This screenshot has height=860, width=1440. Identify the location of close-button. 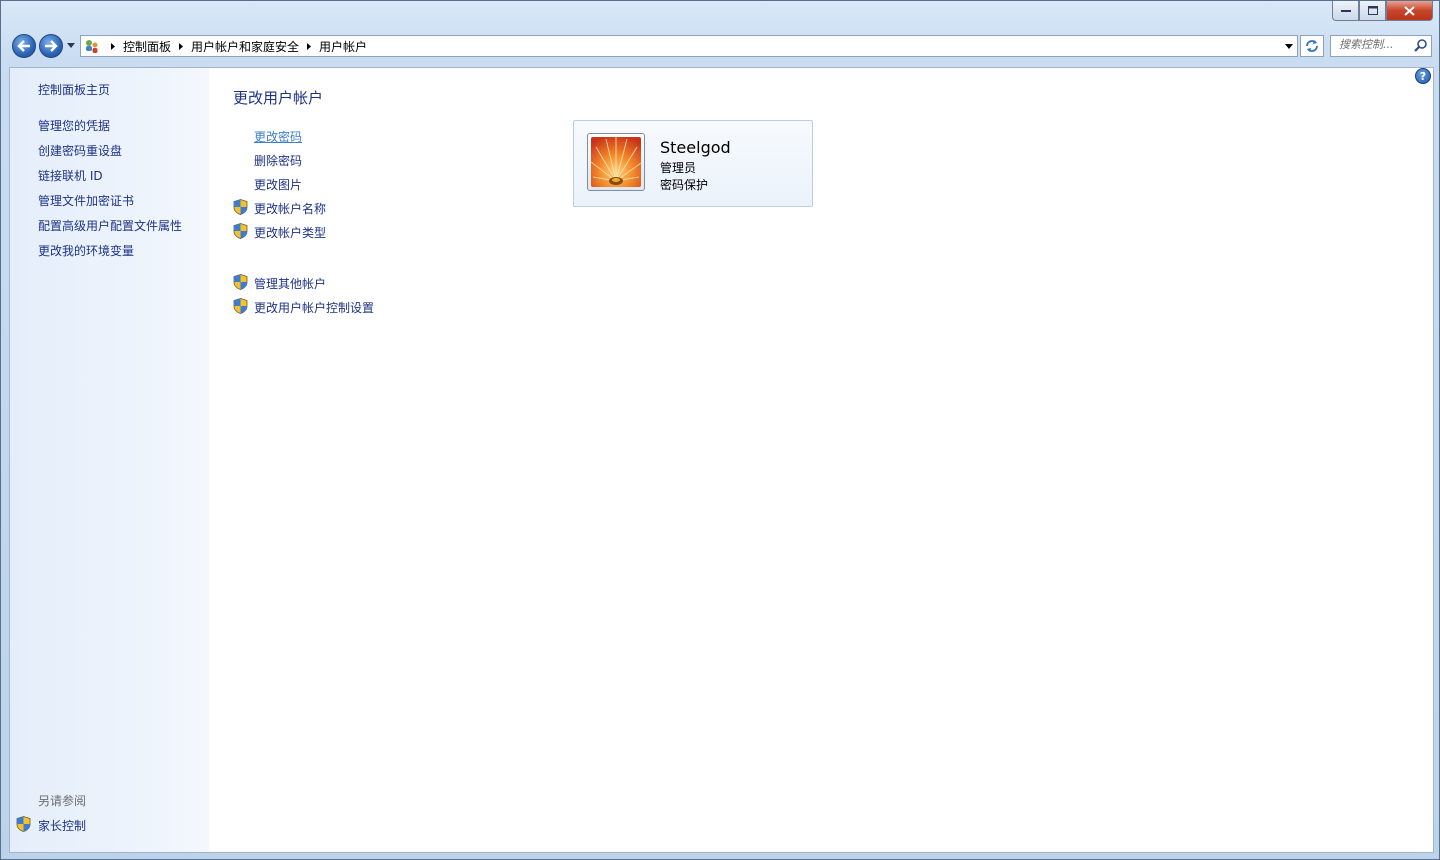
(1409, 11).